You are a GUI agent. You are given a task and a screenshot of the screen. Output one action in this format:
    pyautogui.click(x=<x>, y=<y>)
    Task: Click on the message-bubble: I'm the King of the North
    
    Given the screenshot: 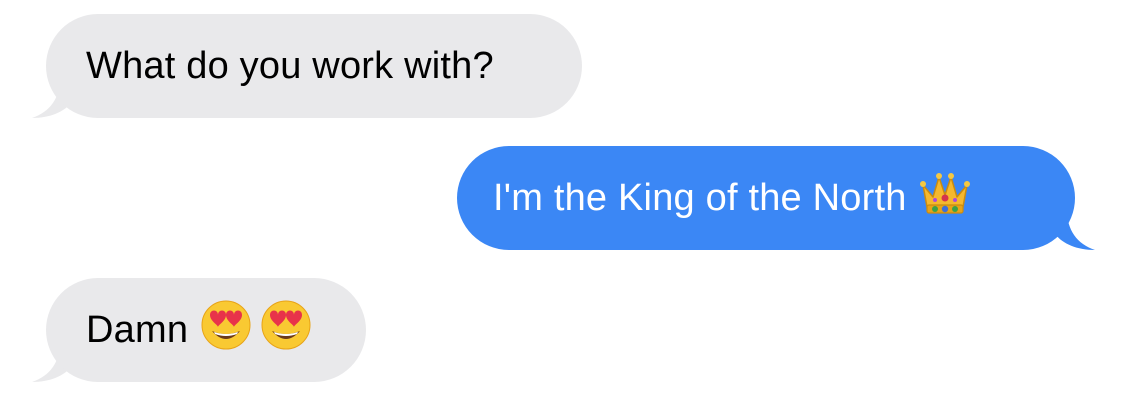 What is the action you would take?
    pyautogui.click(x=766, y=198)
    